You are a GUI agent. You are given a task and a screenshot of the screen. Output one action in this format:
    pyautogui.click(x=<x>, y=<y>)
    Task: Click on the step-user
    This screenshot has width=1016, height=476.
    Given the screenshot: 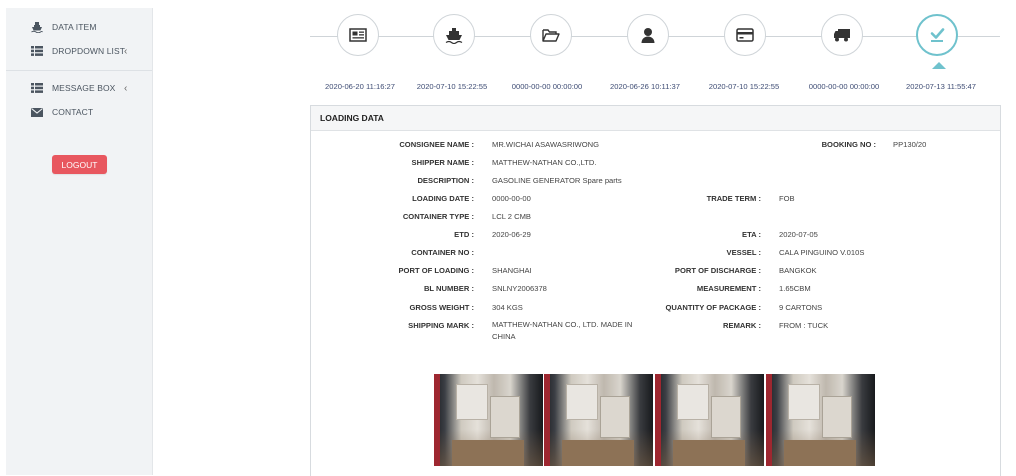 What is the action you would take?
    pyautogui.click(x=648, y=35)
    